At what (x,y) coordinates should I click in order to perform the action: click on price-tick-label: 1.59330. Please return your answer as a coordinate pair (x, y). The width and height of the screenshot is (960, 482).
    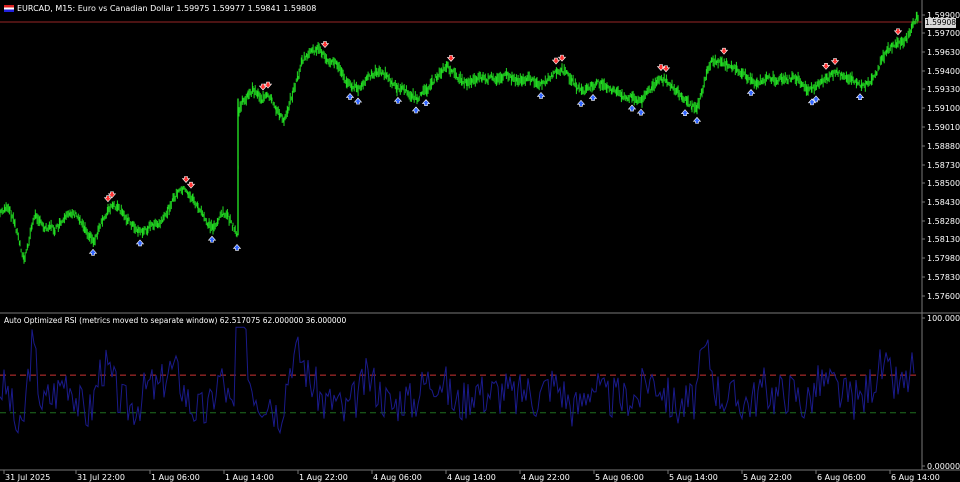
    Looking at the image, I should click on (943, 89).